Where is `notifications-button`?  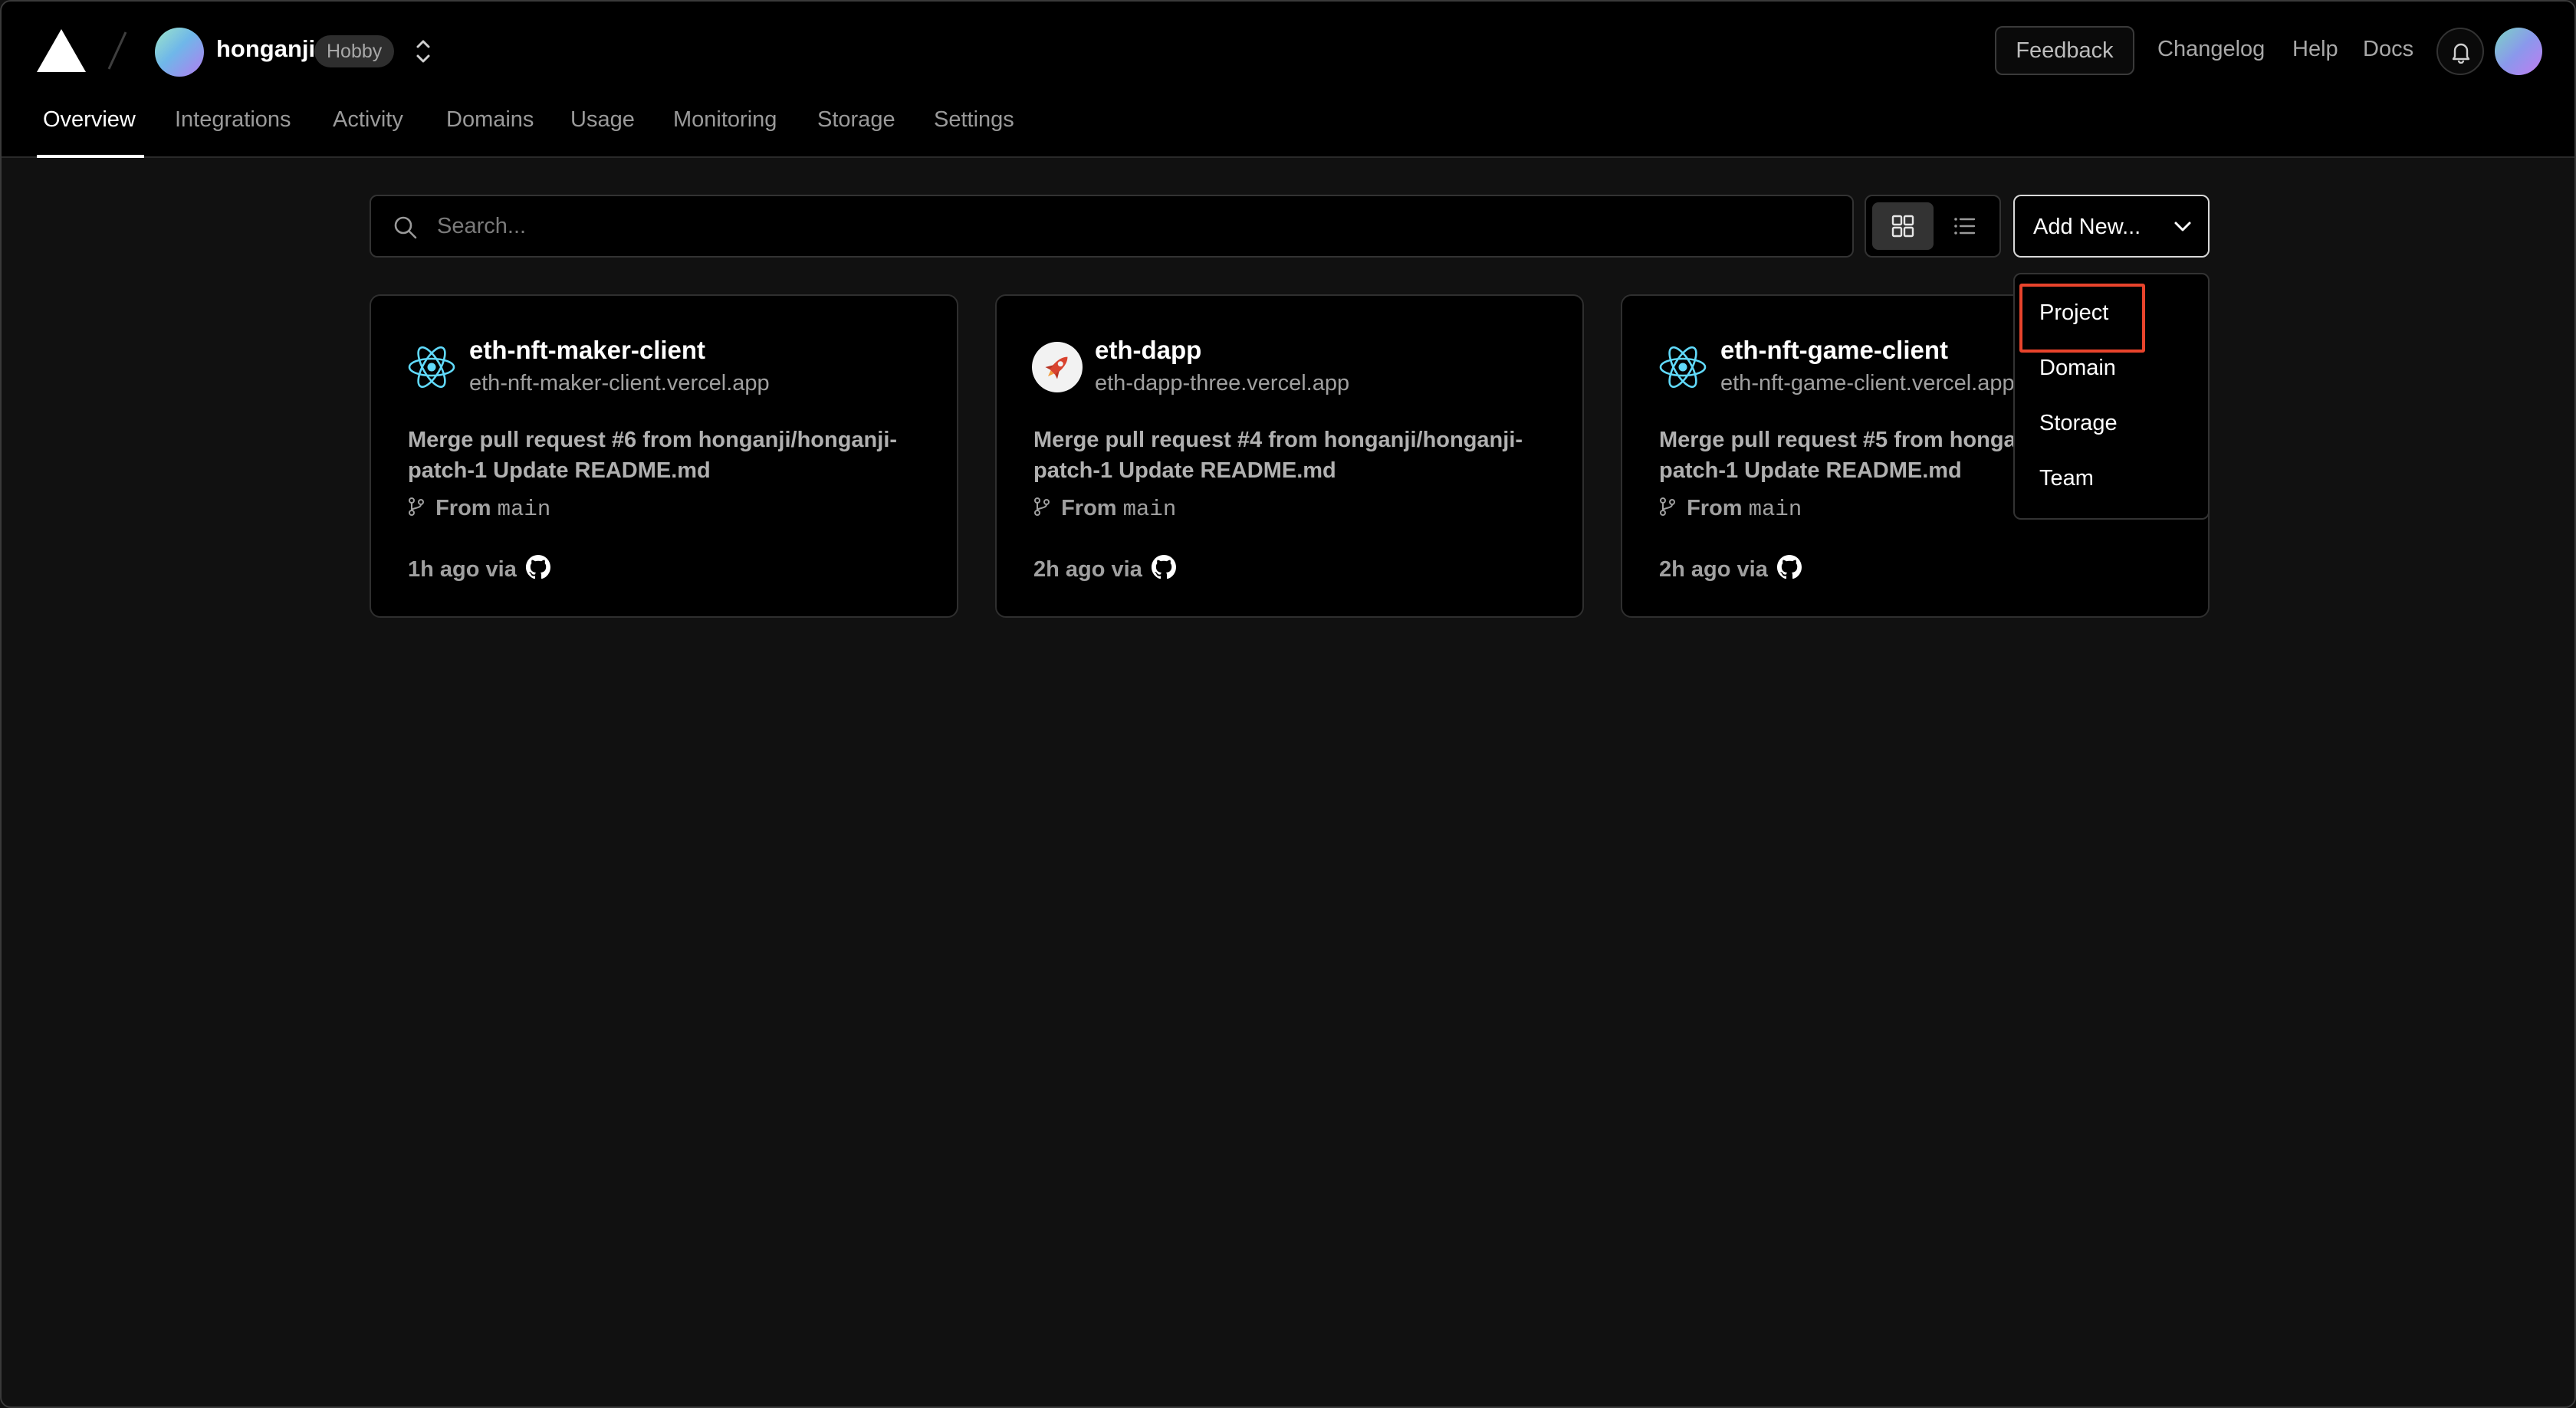
notifications-button is located at coordinates (2460, 51).